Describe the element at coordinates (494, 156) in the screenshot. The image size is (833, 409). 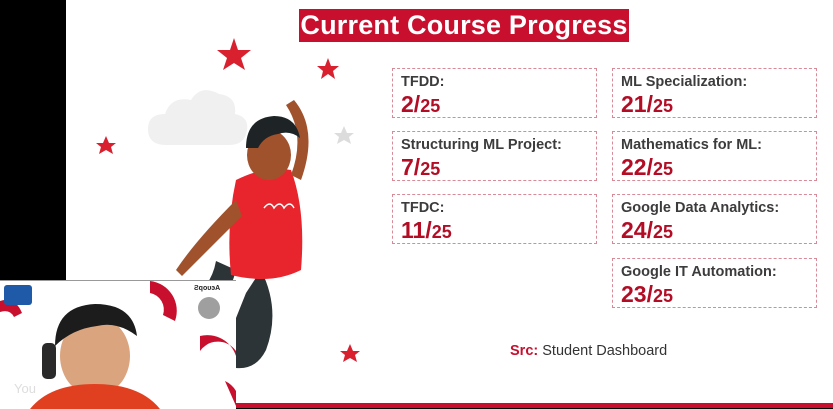
I see `course-card-structuring-ml-project: Structuring ML Project: 7/25` at that location.